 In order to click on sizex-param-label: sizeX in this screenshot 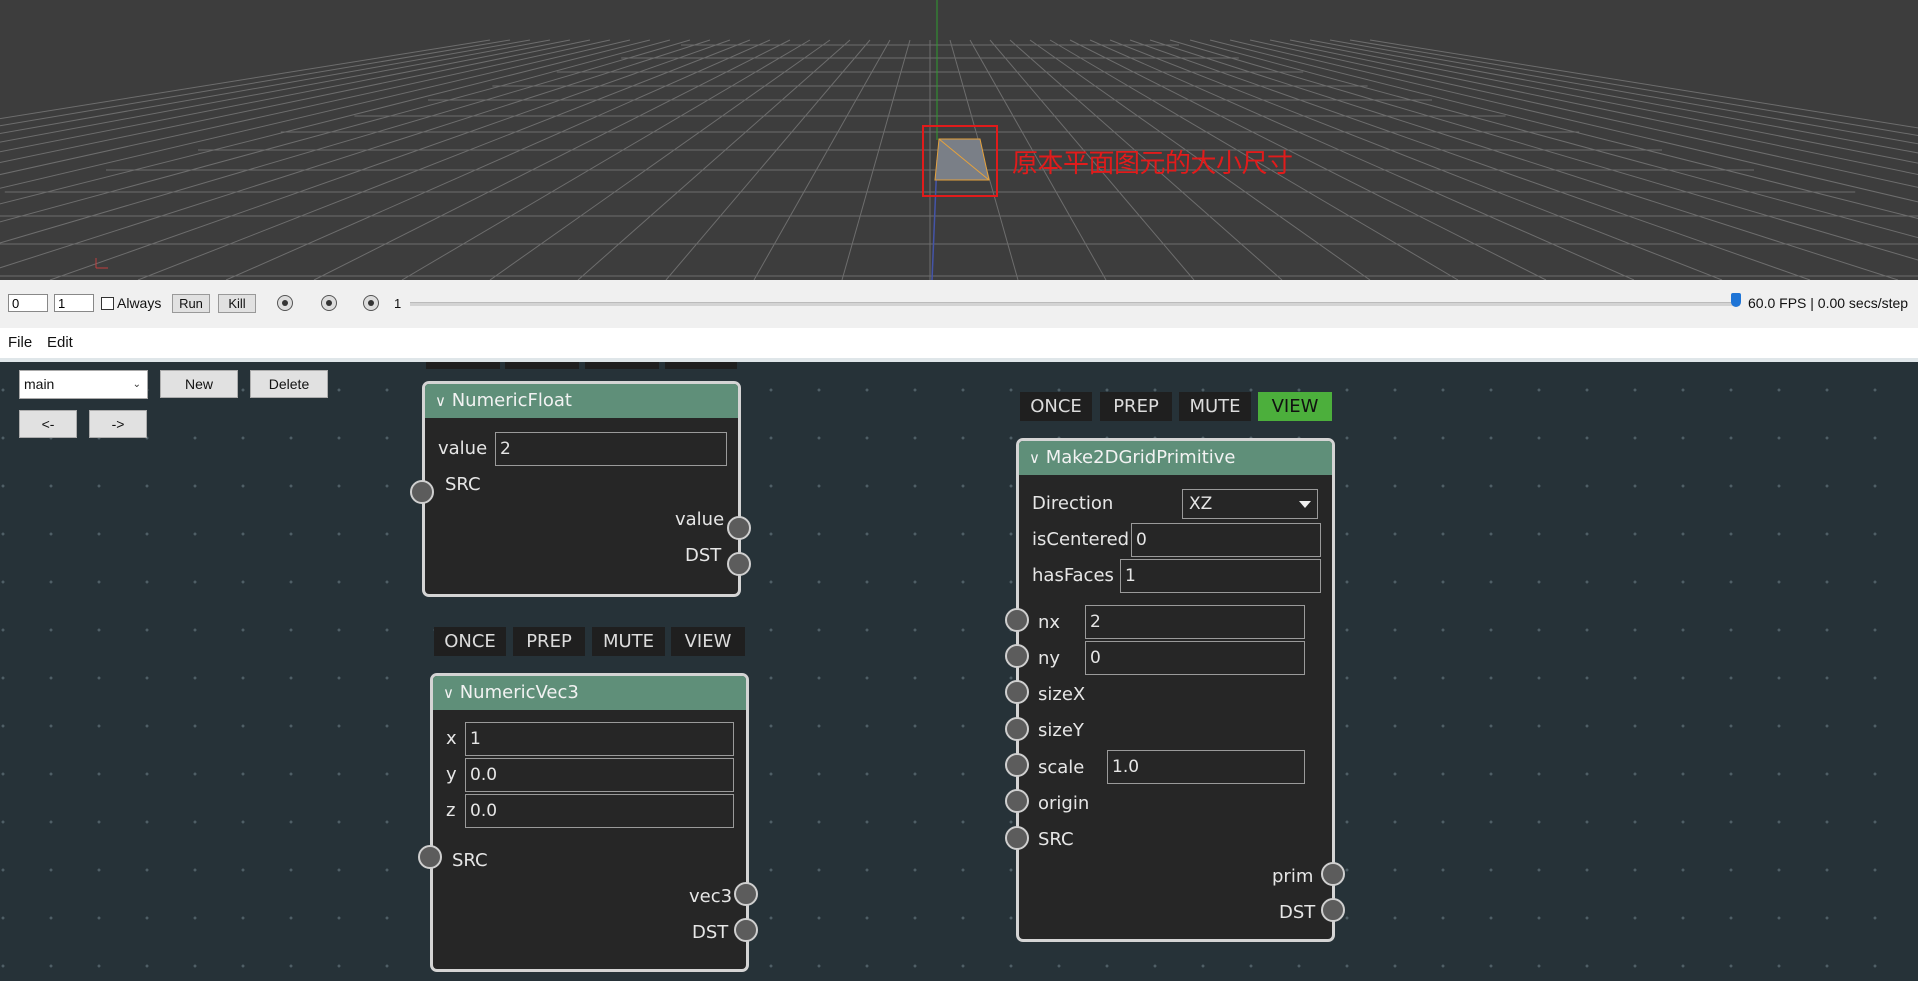, I will do `click(1062, 694)`.